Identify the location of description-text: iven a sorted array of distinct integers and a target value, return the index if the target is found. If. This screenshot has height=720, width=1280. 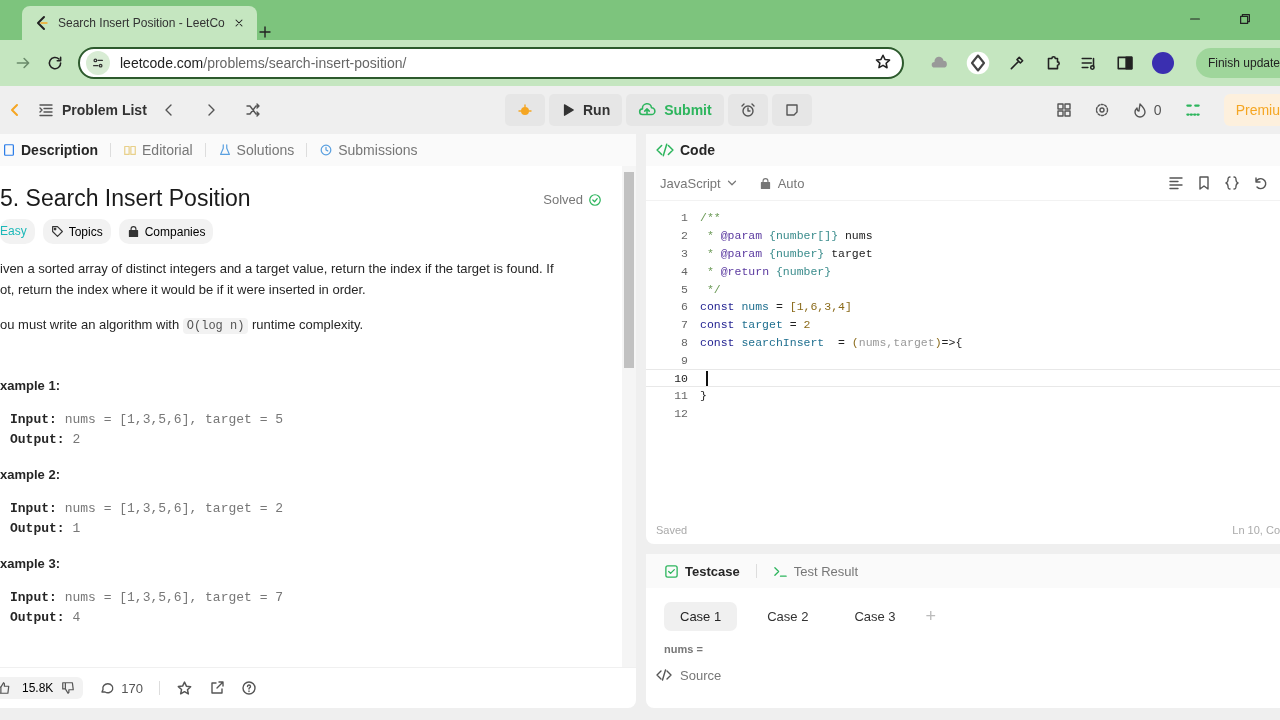
(277, 269).